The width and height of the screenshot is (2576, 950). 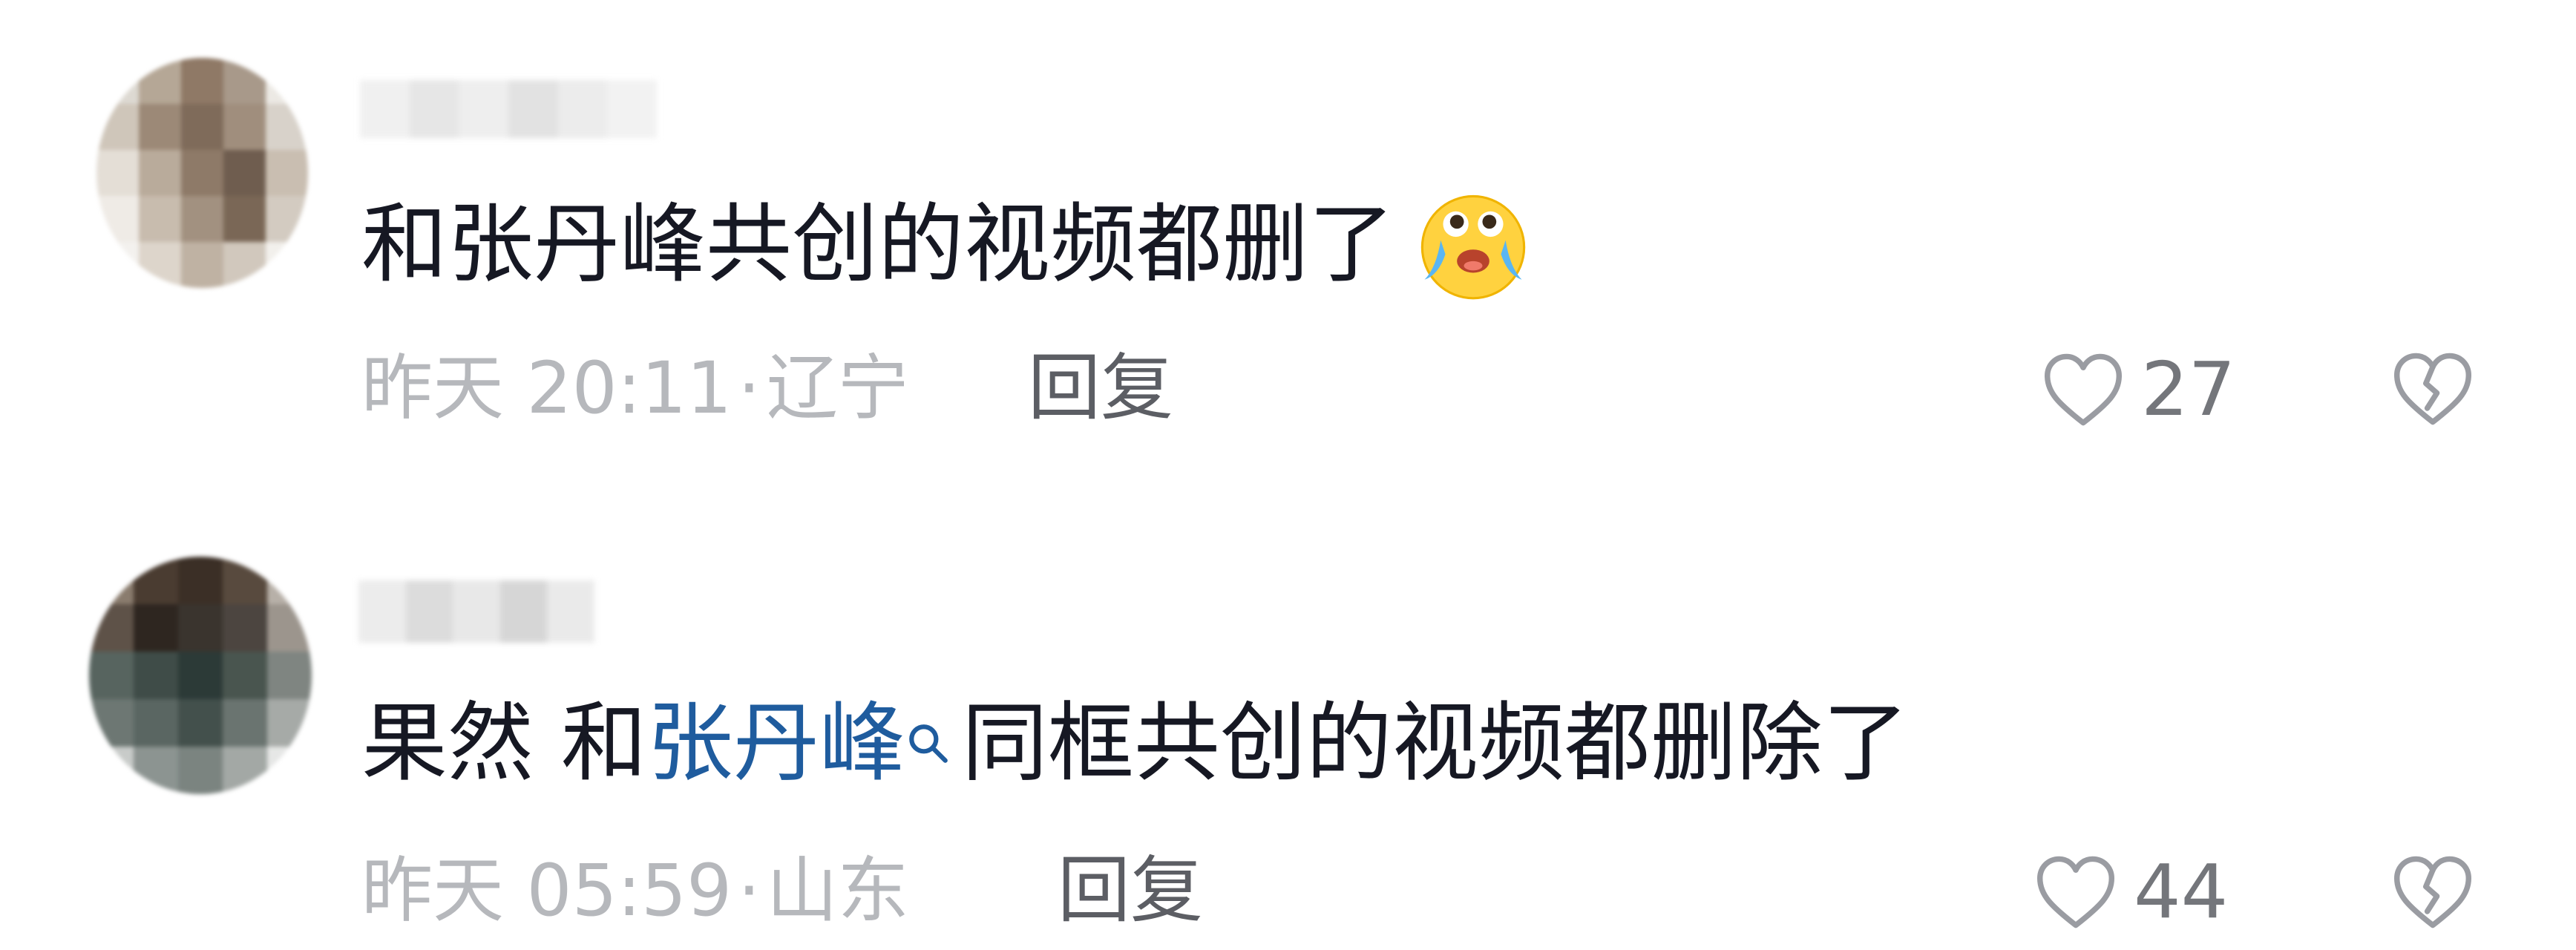 I want to click on comment-body-suffix: 同框共创的视频都删除了, so click(x=1435, y=743).